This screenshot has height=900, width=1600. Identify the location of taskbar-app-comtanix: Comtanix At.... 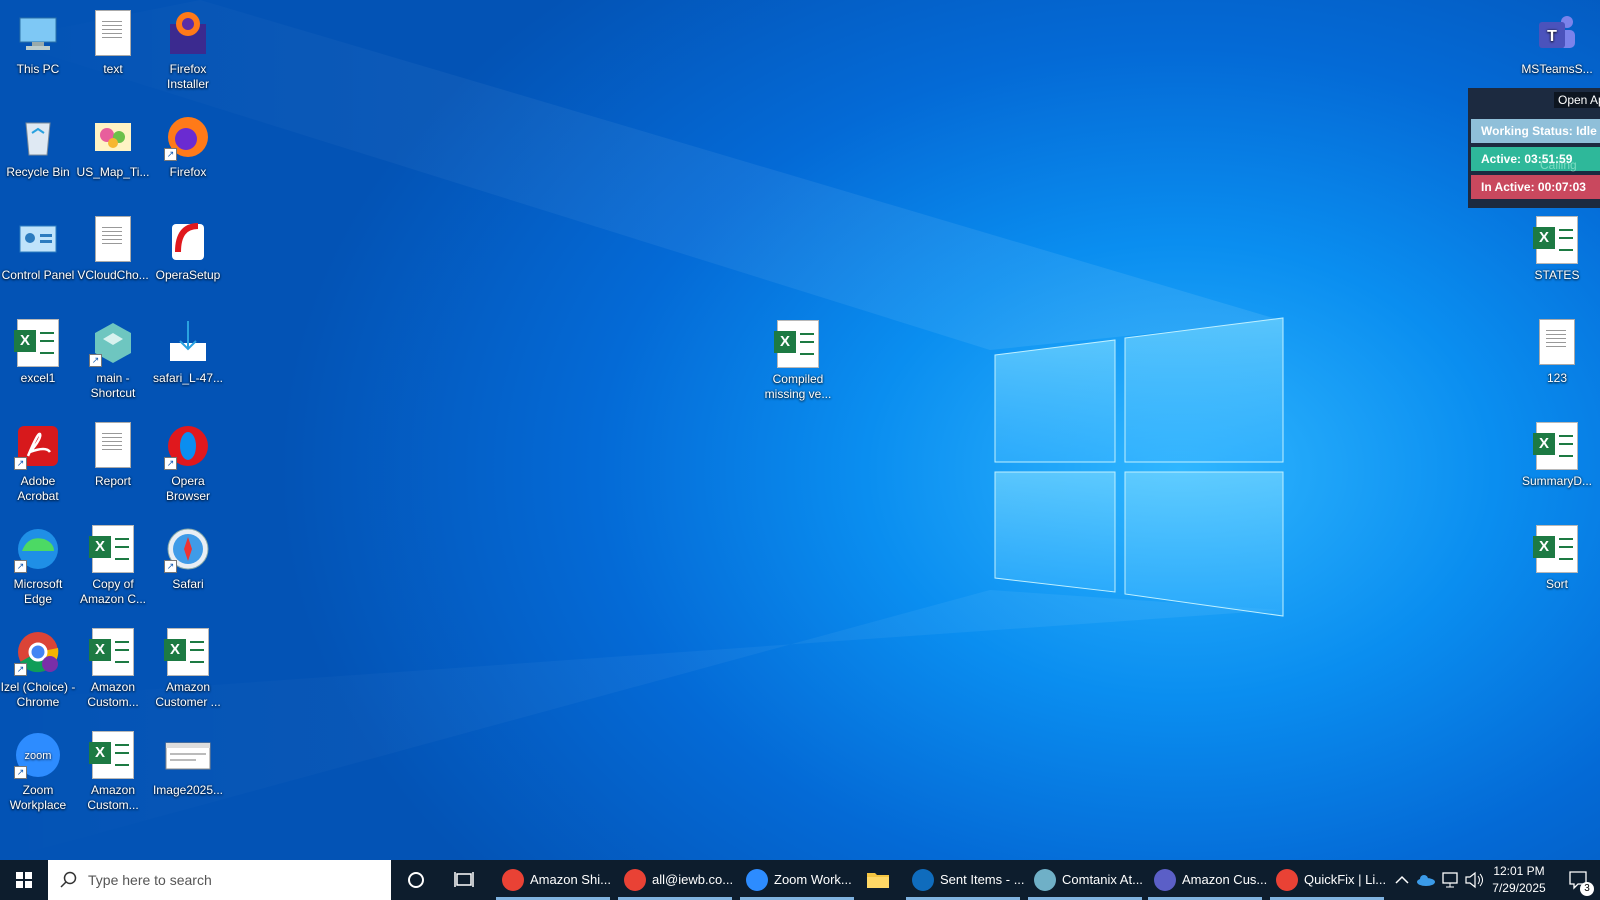
(1085, 880).